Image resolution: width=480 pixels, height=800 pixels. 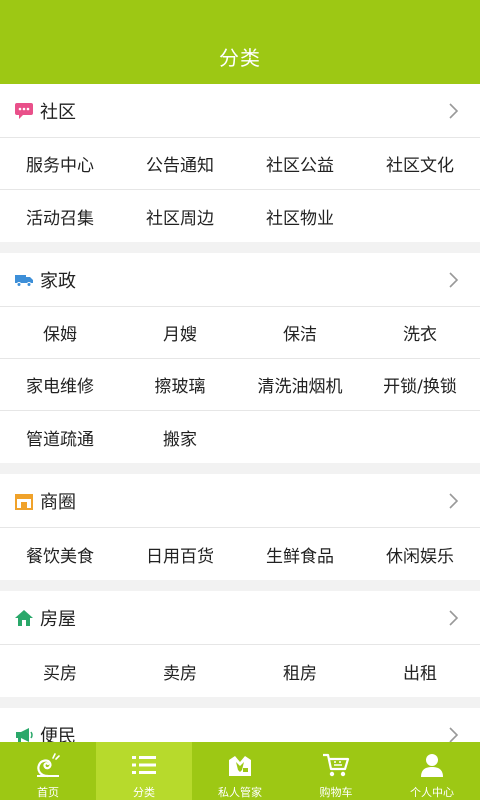 I want to click on grid-row: 服务中心 公告通知 社区公益 社区文化, so click(x=240, y=164).